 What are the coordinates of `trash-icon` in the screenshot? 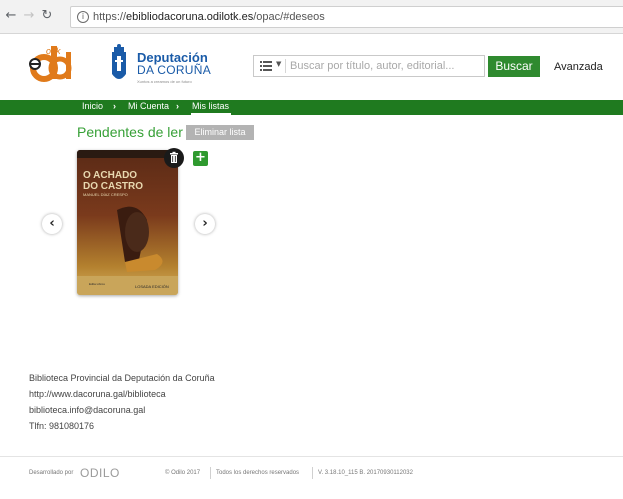 It's located at (174, 157).